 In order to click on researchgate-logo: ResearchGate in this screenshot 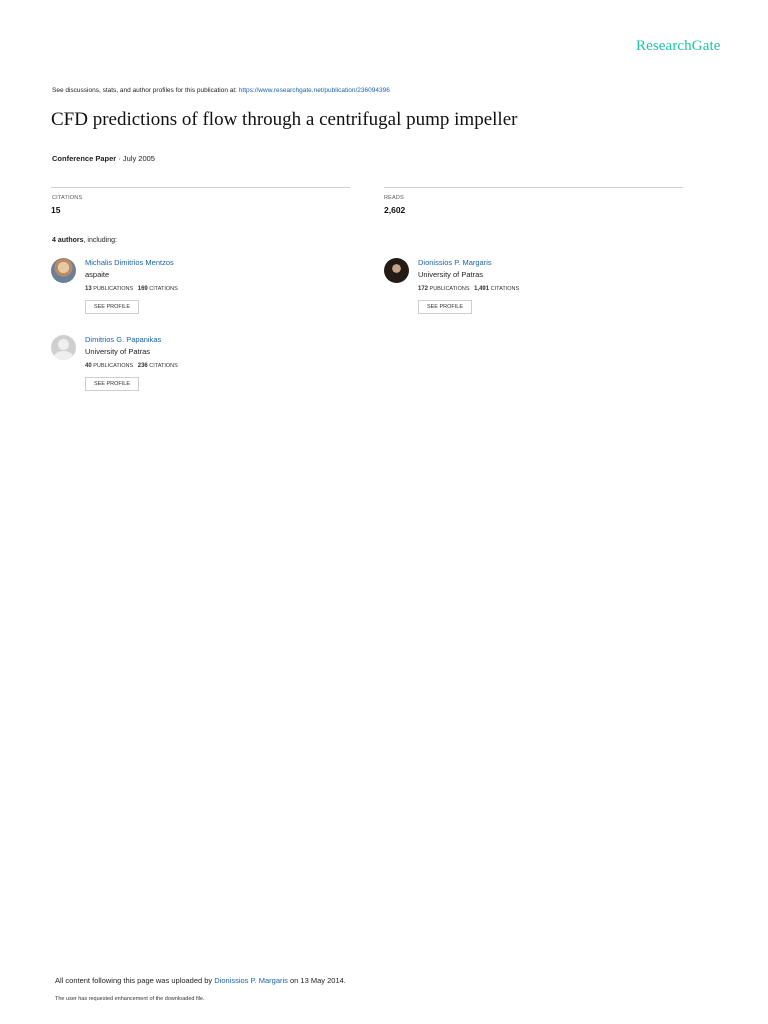, I will do `click(678, 46)`.